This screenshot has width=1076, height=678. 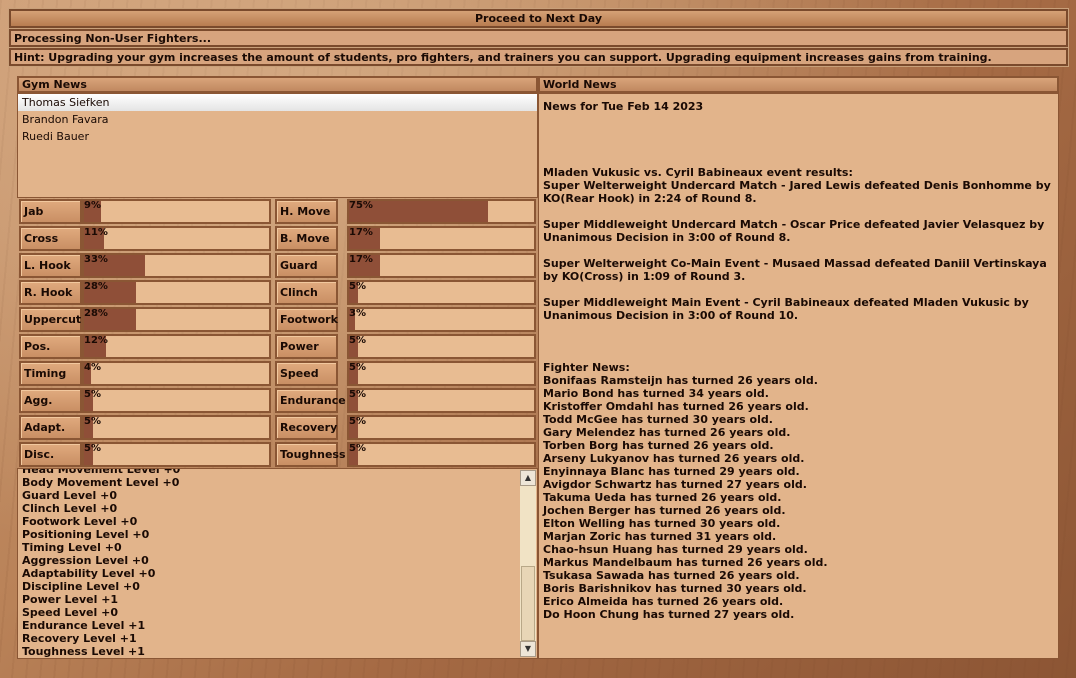 What do you see at coordinates (310, 400) in the screenshot?
I see `stat-label: Endurance` at bounding box center [310, 400].